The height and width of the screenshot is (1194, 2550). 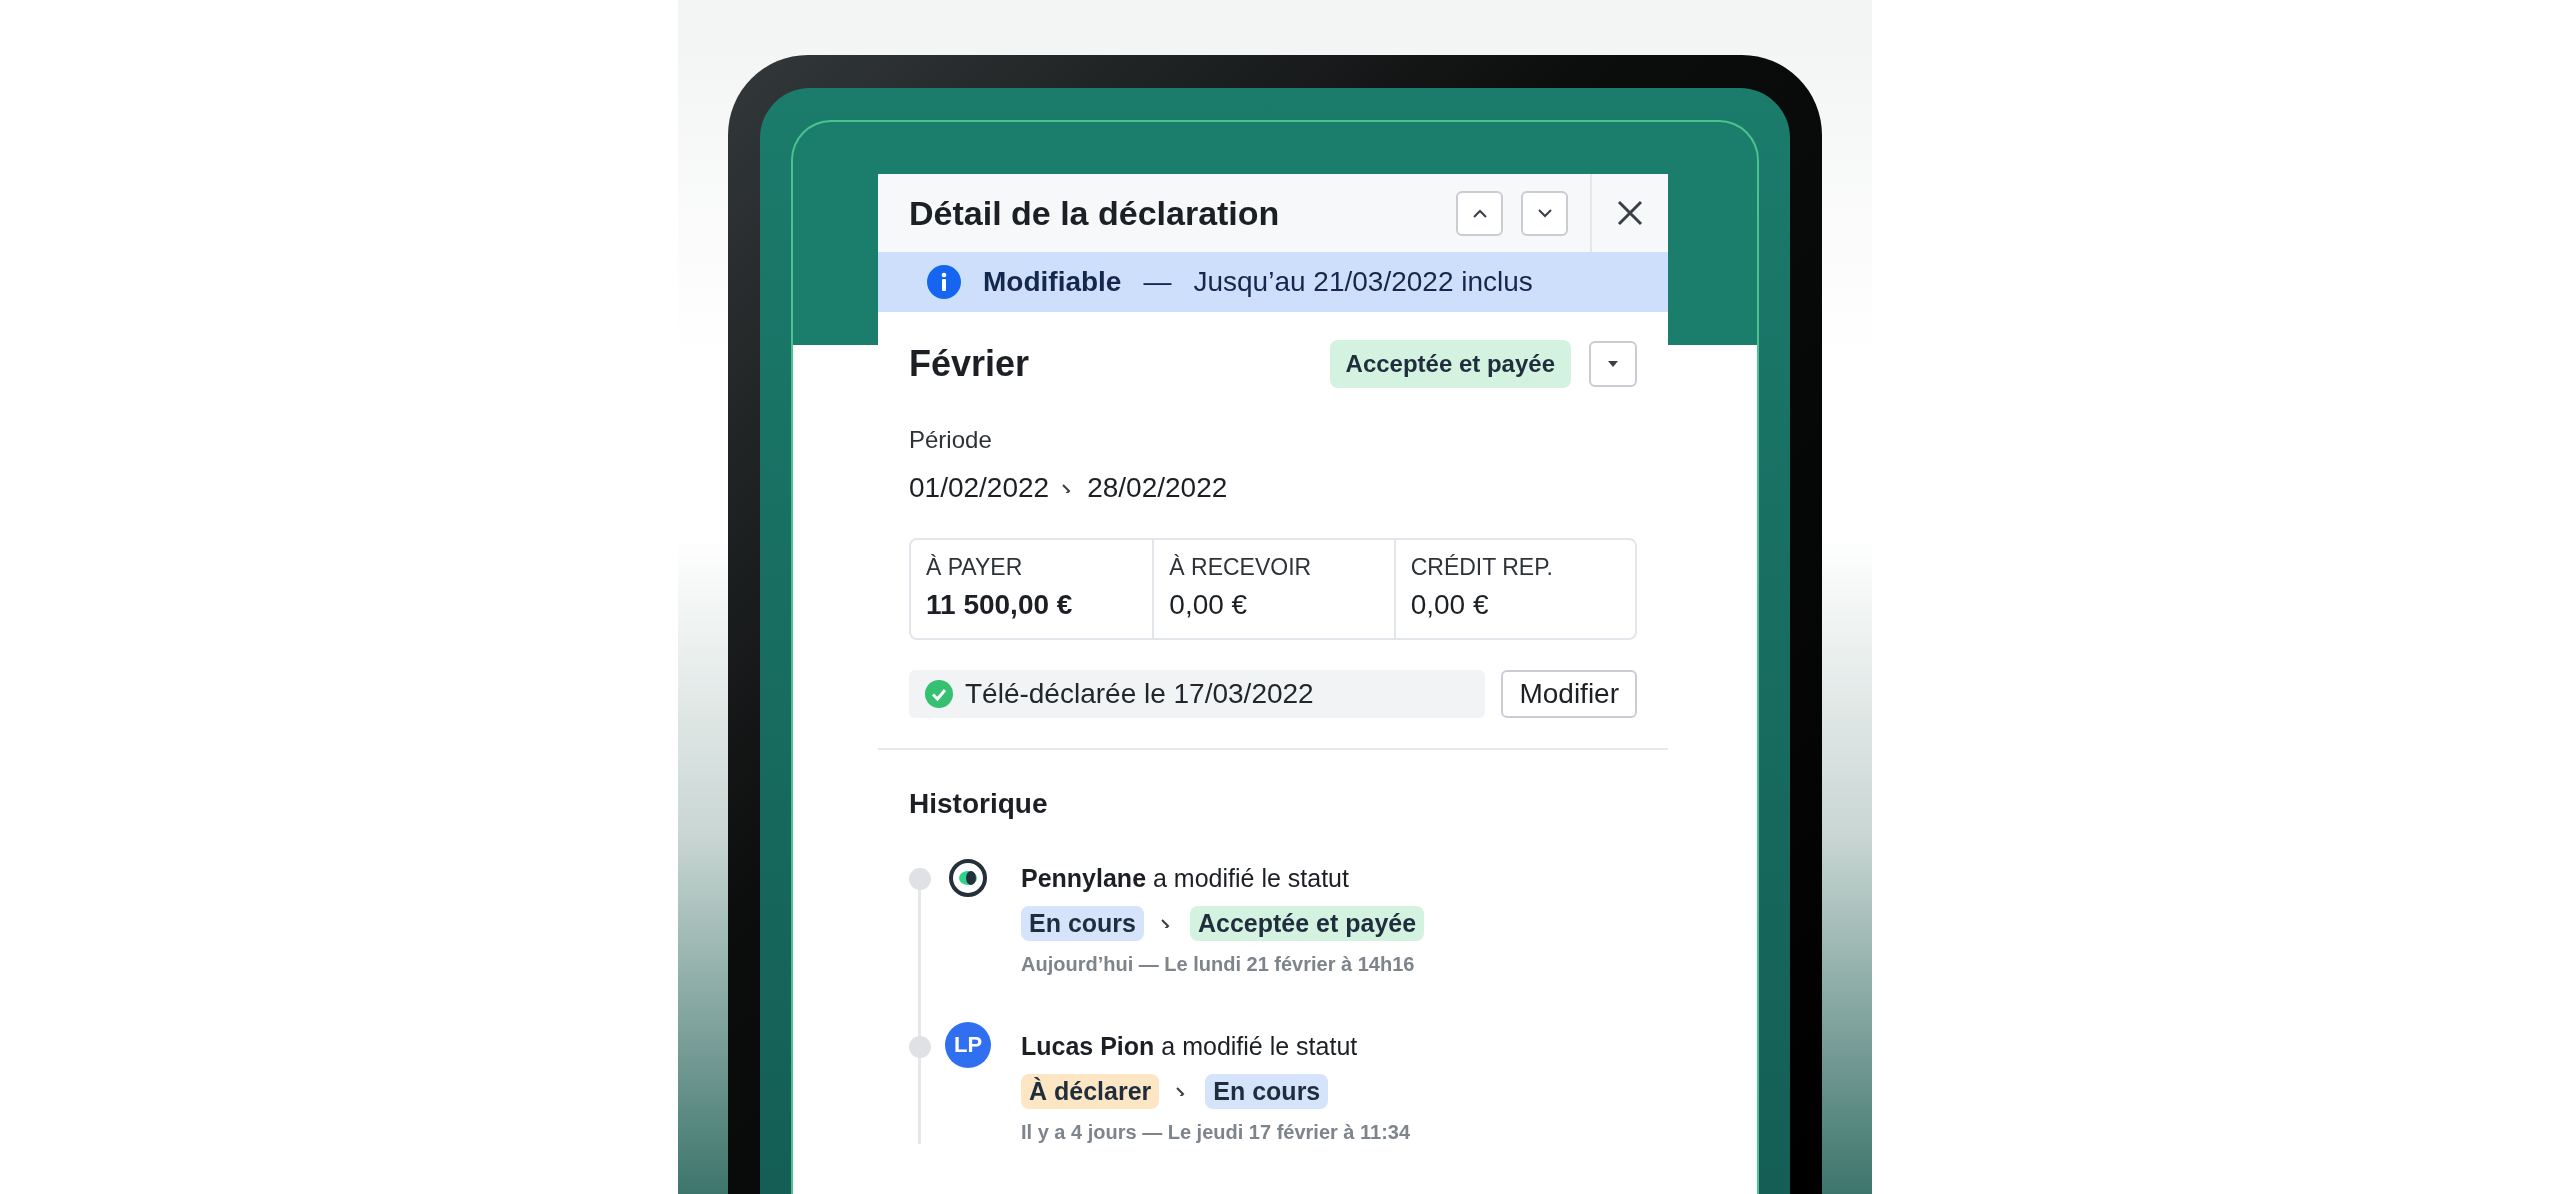 What do you see at coordinates (979, 488) in the screenshot?
I see `period-start: 01/02/2022` at bounding box center [979, 488].